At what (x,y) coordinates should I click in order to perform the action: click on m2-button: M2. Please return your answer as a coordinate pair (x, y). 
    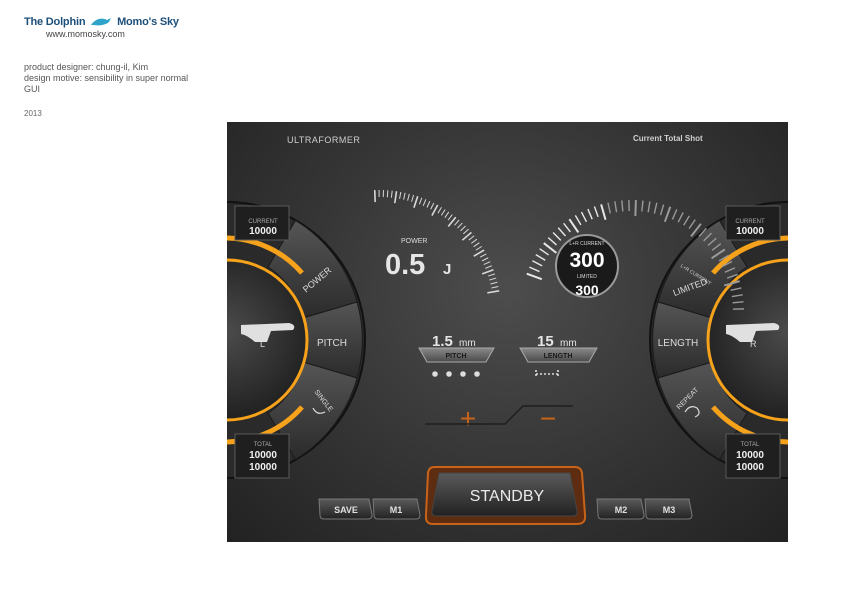
    Looking at the image, I should click on (620, 509).